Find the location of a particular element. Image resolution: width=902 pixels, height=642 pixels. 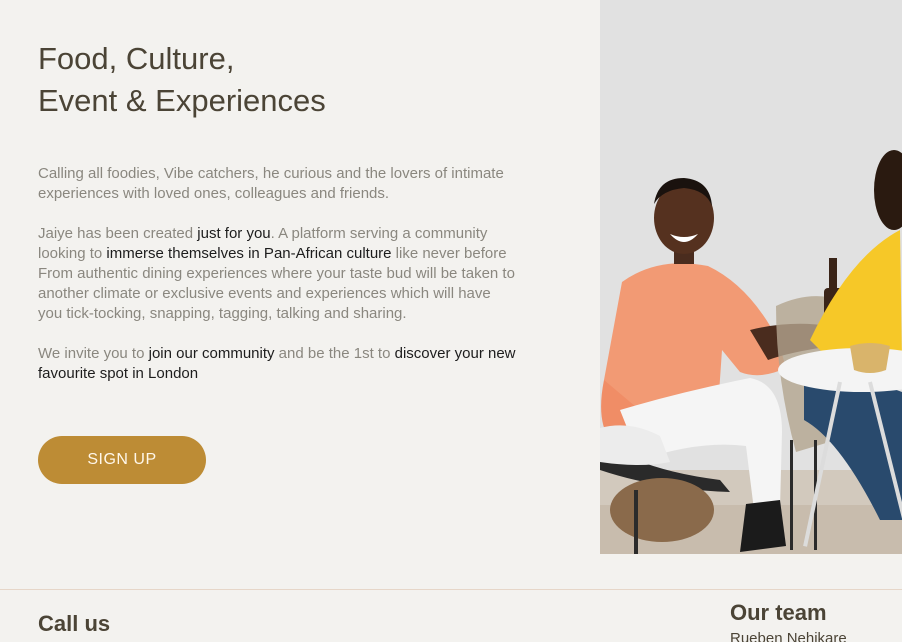

invite-highlight-1: join our community is located at coordinates (211, 353).